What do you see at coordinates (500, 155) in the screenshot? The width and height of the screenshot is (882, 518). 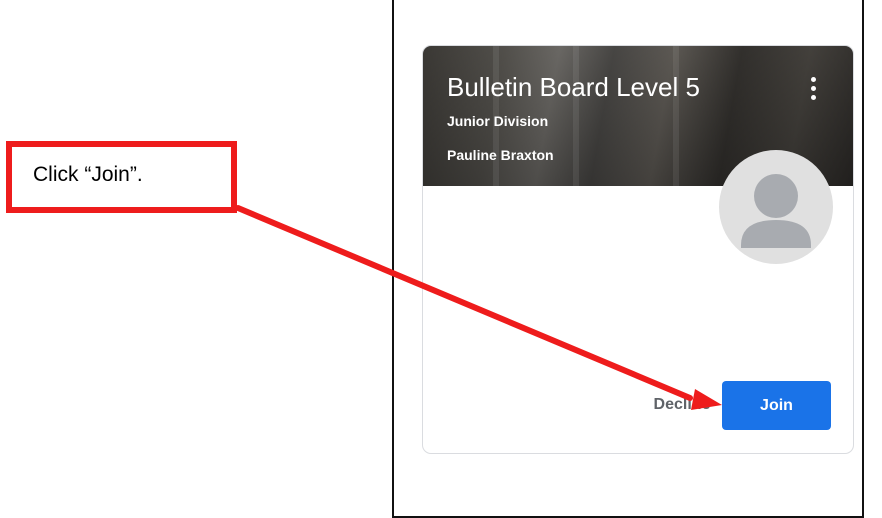 I see `teacher-name: Pauline Braxton` at bounding box center [500, 155].